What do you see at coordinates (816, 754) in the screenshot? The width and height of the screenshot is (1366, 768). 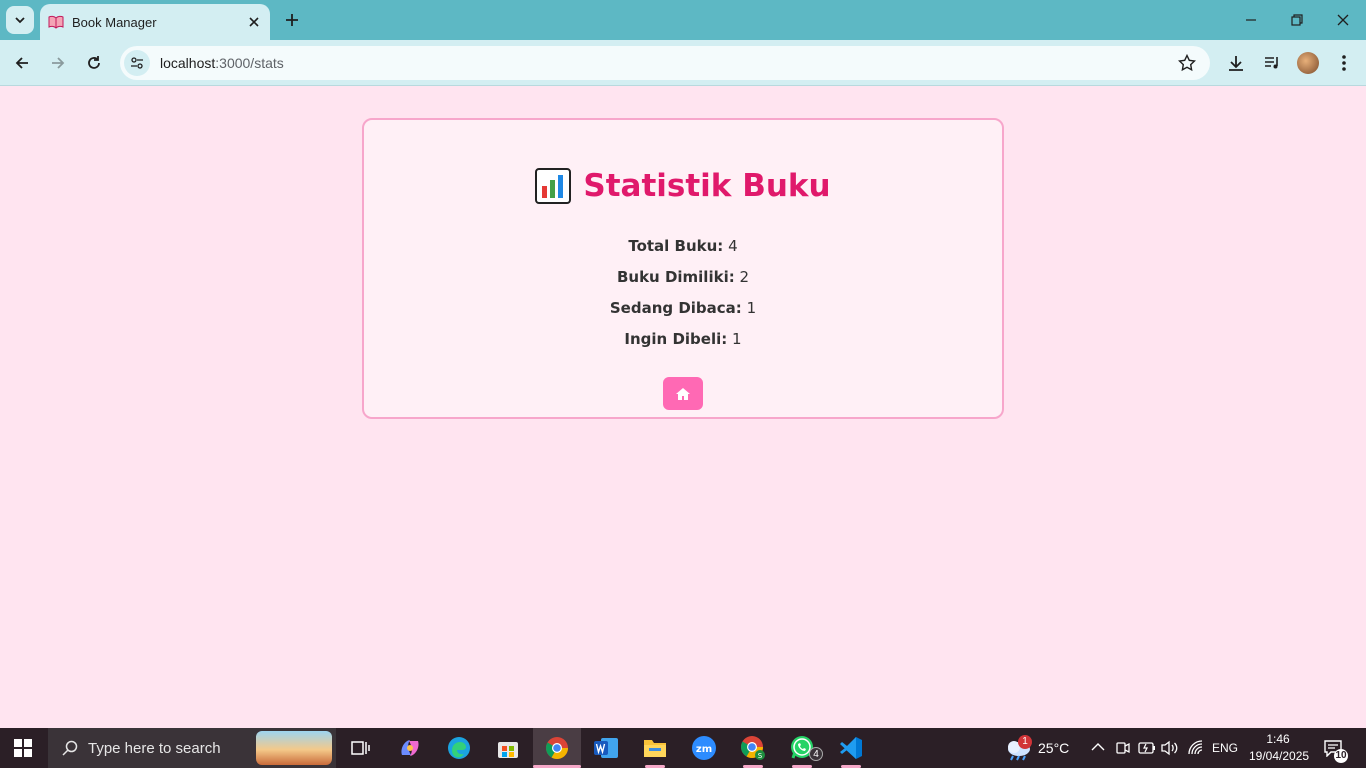 I see `whatsapp-badge: 4` at bounding box center [816, 754].